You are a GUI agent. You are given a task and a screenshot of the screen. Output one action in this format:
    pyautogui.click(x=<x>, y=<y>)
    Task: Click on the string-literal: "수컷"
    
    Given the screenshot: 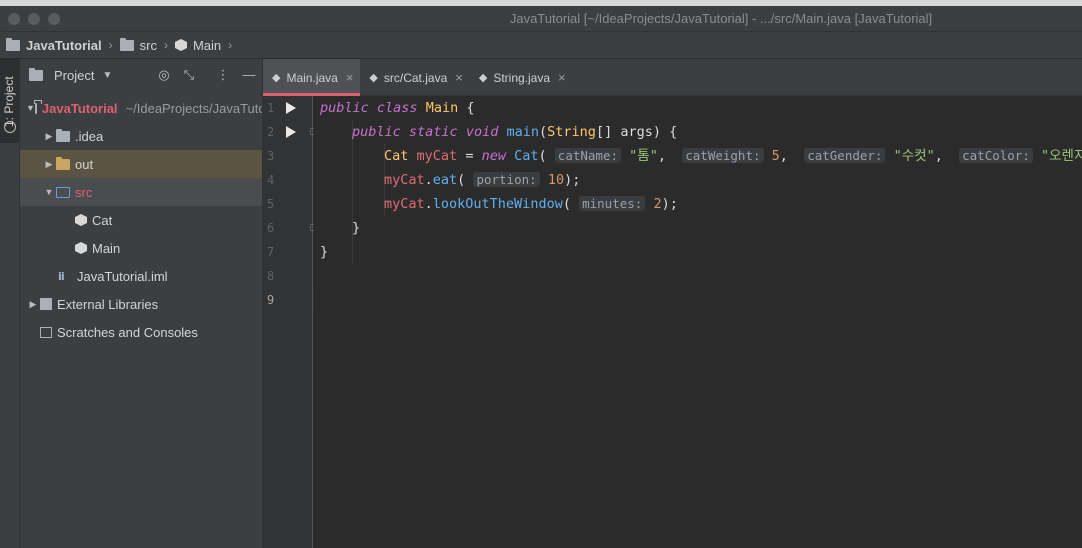 What is the action you would take?
    pyautogui.click(x=914, y=156)
    